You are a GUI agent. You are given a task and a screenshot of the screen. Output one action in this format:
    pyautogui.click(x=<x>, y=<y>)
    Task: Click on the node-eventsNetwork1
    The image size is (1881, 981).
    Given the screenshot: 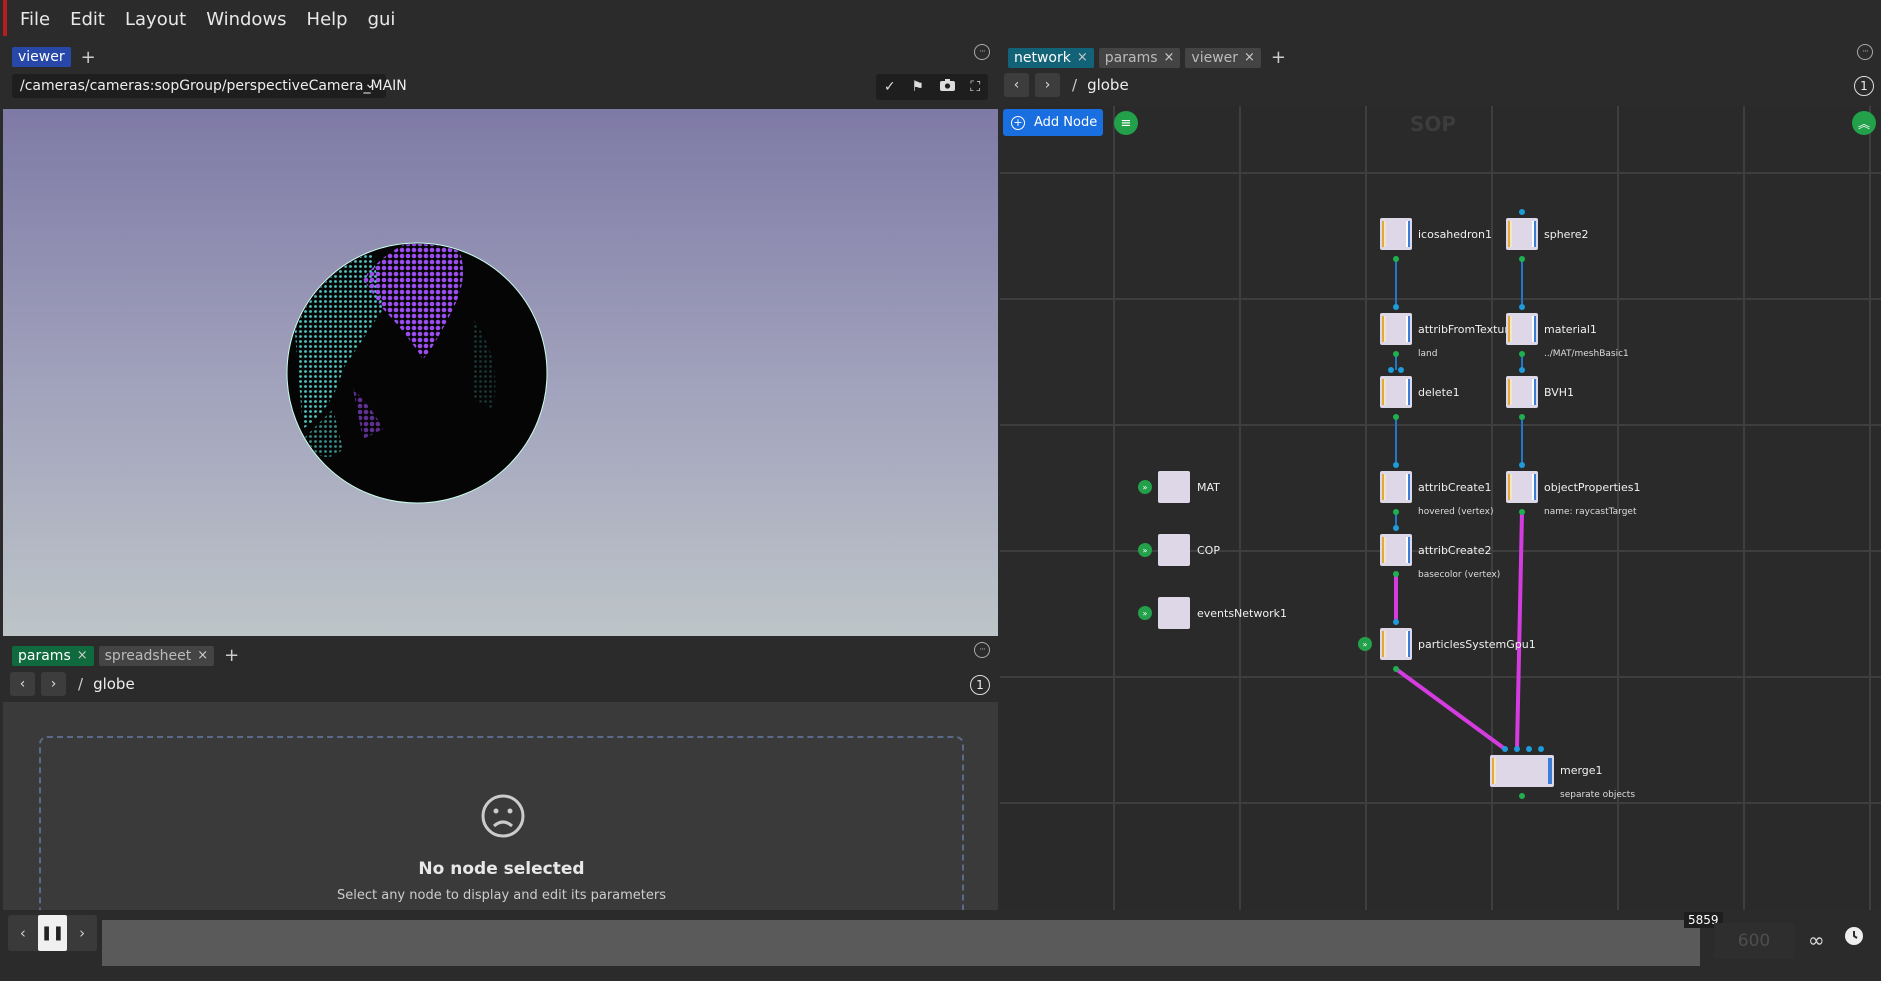 What is the action you would take?
    pyautogui.click(x=1174, y=613)
    